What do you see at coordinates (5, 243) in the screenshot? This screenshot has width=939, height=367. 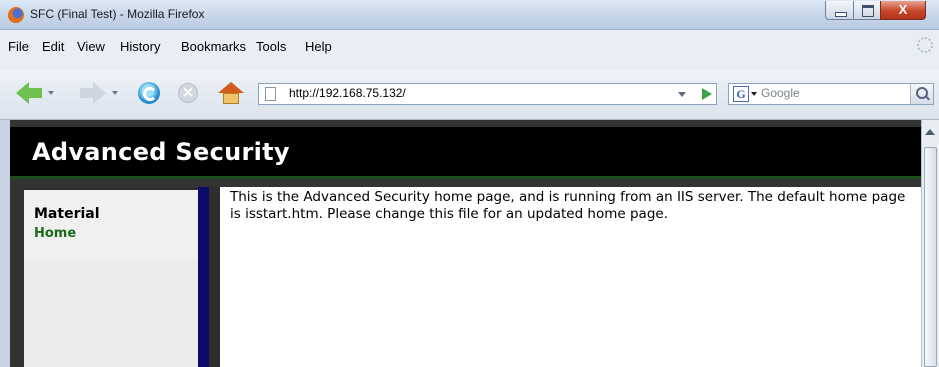 I see `window-left-border` at bounding box center [5, 243].